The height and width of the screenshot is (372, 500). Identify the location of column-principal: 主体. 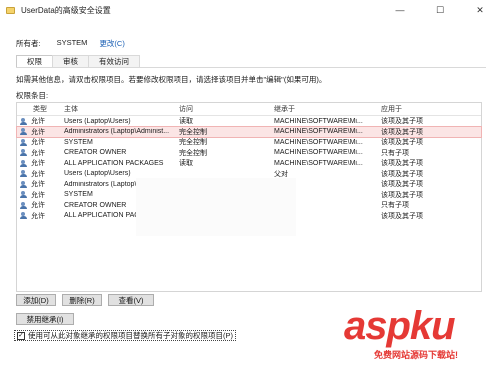
(121, 109).